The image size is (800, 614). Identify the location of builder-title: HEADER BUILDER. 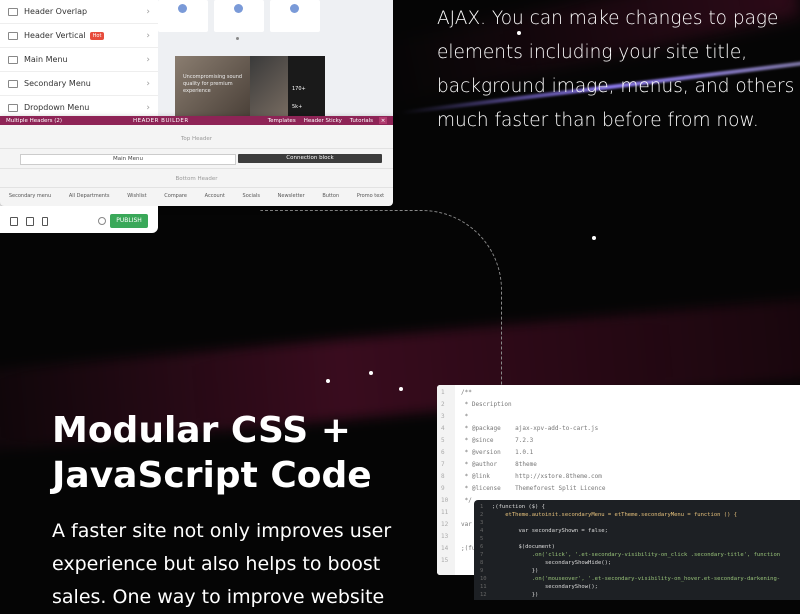
(161, 120).